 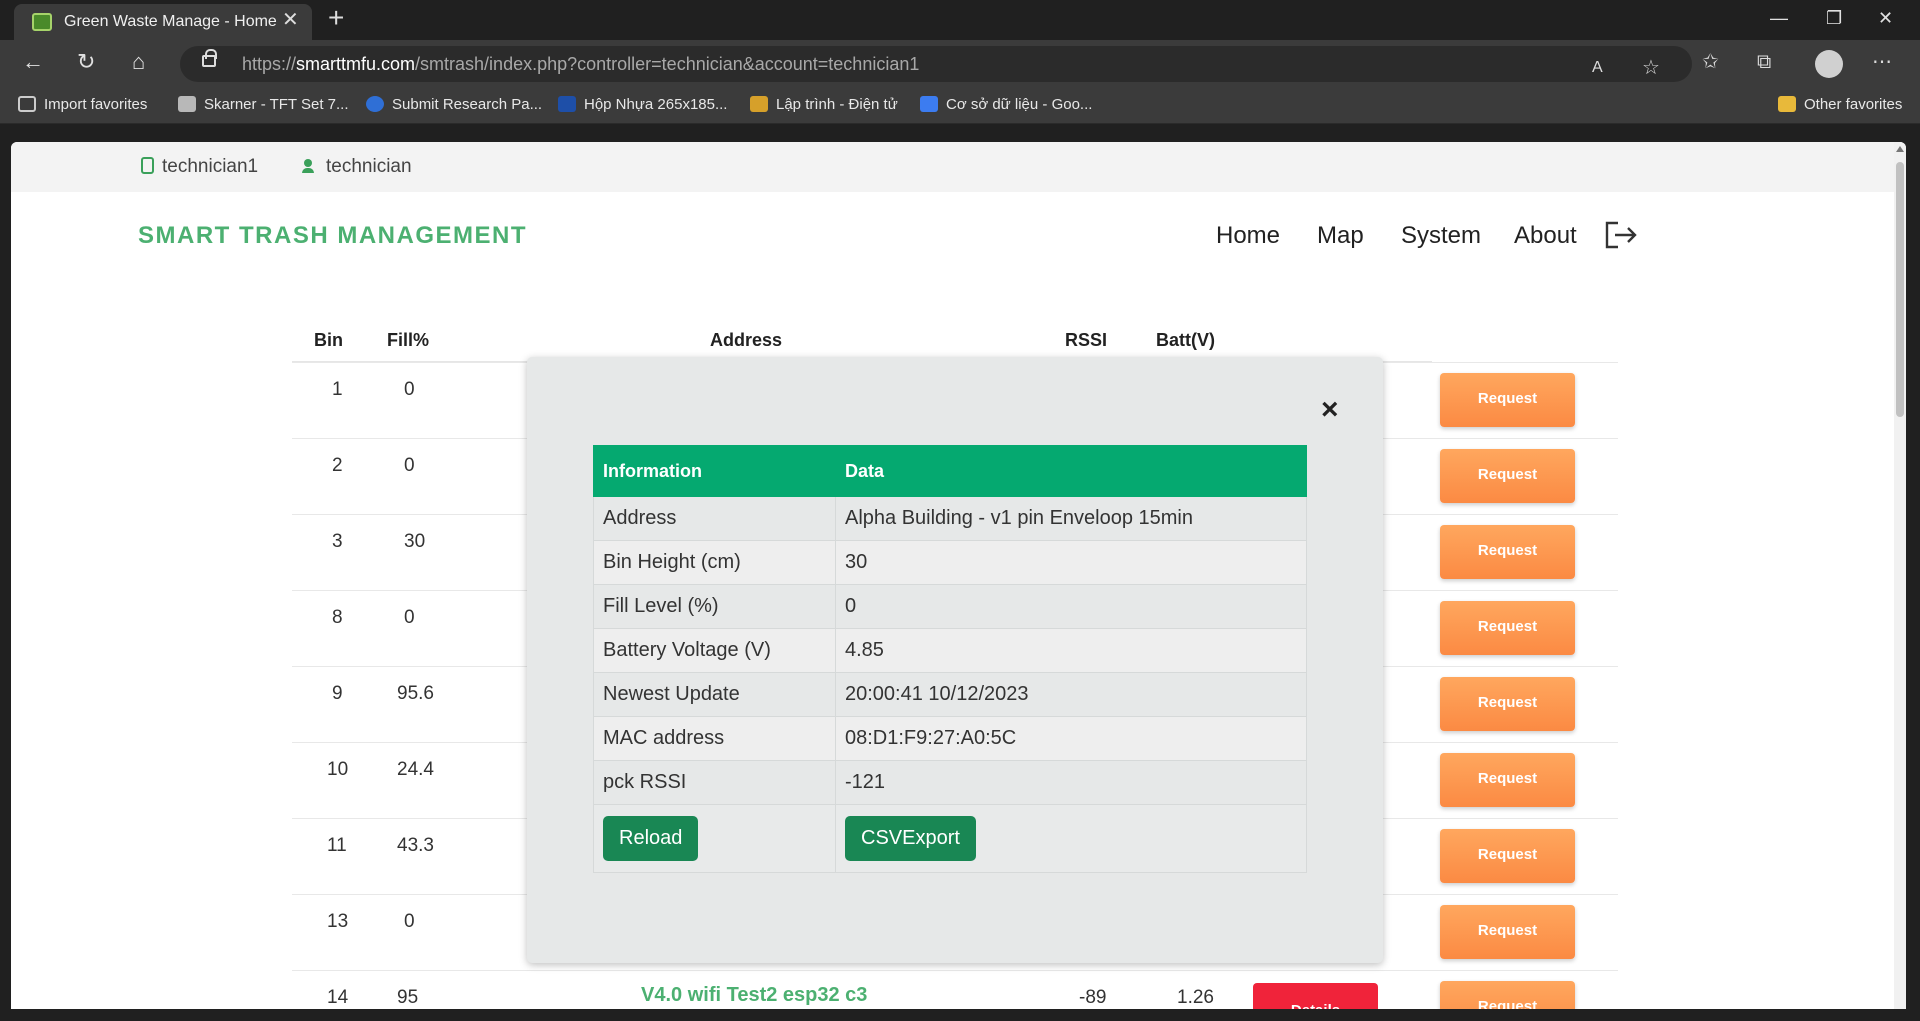 I want to click on hop-nhua-icon, so click(x=567, y=104).